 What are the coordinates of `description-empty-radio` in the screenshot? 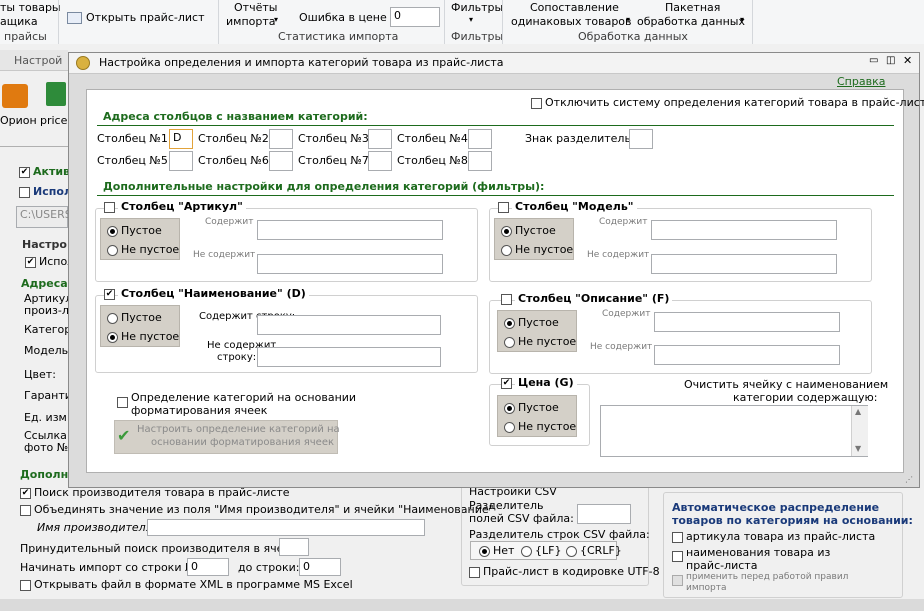 It's located at (509, 323).